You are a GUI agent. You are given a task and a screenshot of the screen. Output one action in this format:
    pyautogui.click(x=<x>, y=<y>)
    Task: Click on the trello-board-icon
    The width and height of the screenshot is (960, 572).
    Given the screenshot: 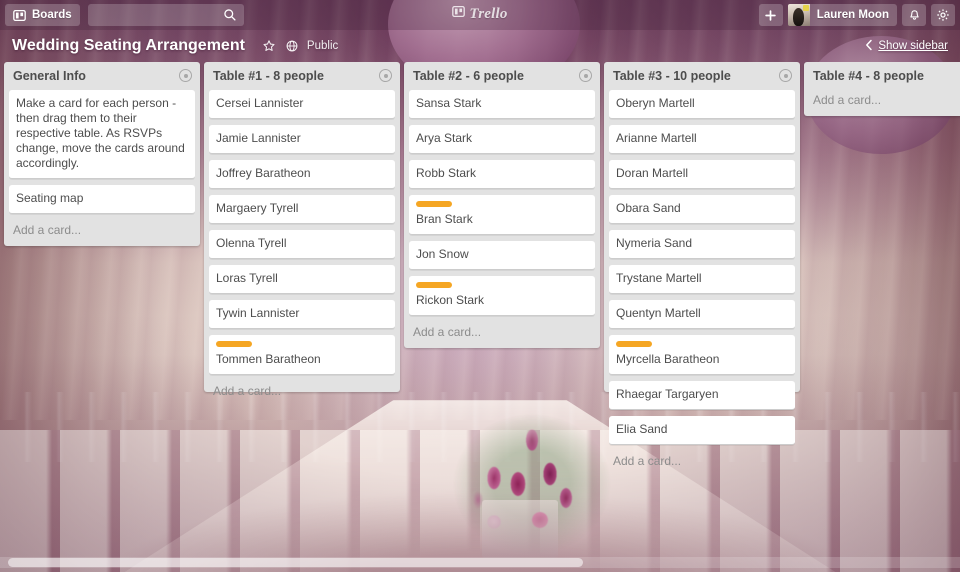 What is the action you would take?
    pyautogui.click(x=459, y=14)
    